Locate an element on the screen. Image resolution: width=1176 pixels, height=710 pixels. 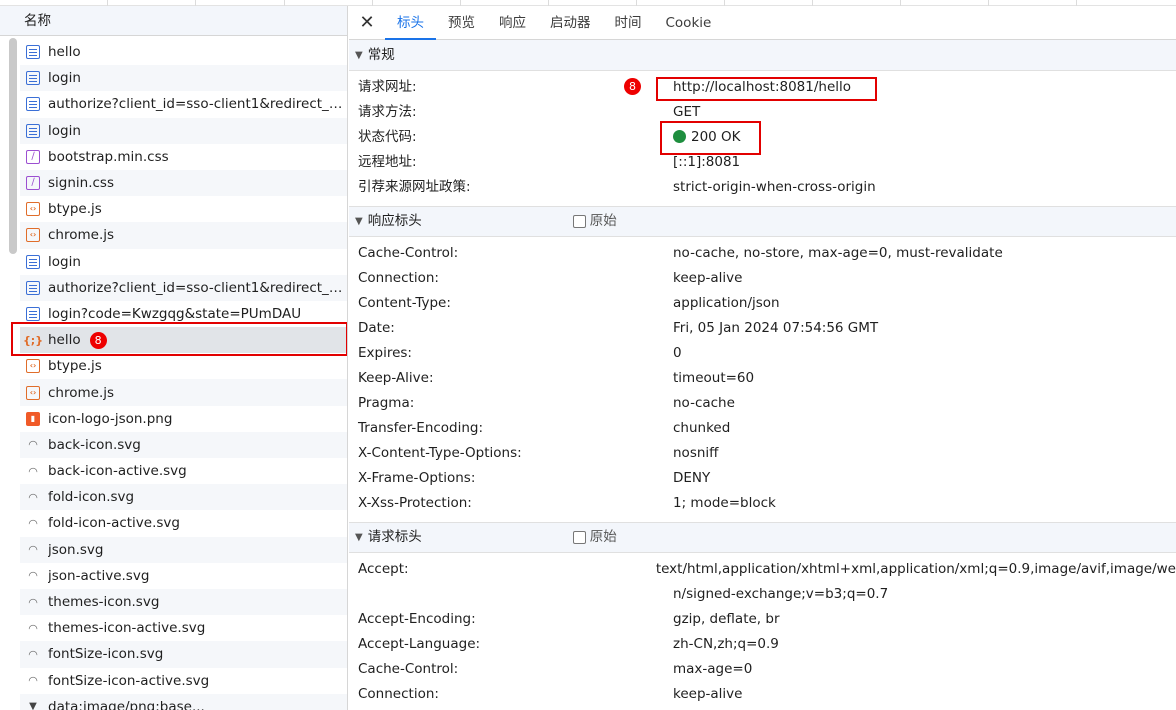
request-row: ◠ back-icon-active.svg is located at coordinates (183, 471).